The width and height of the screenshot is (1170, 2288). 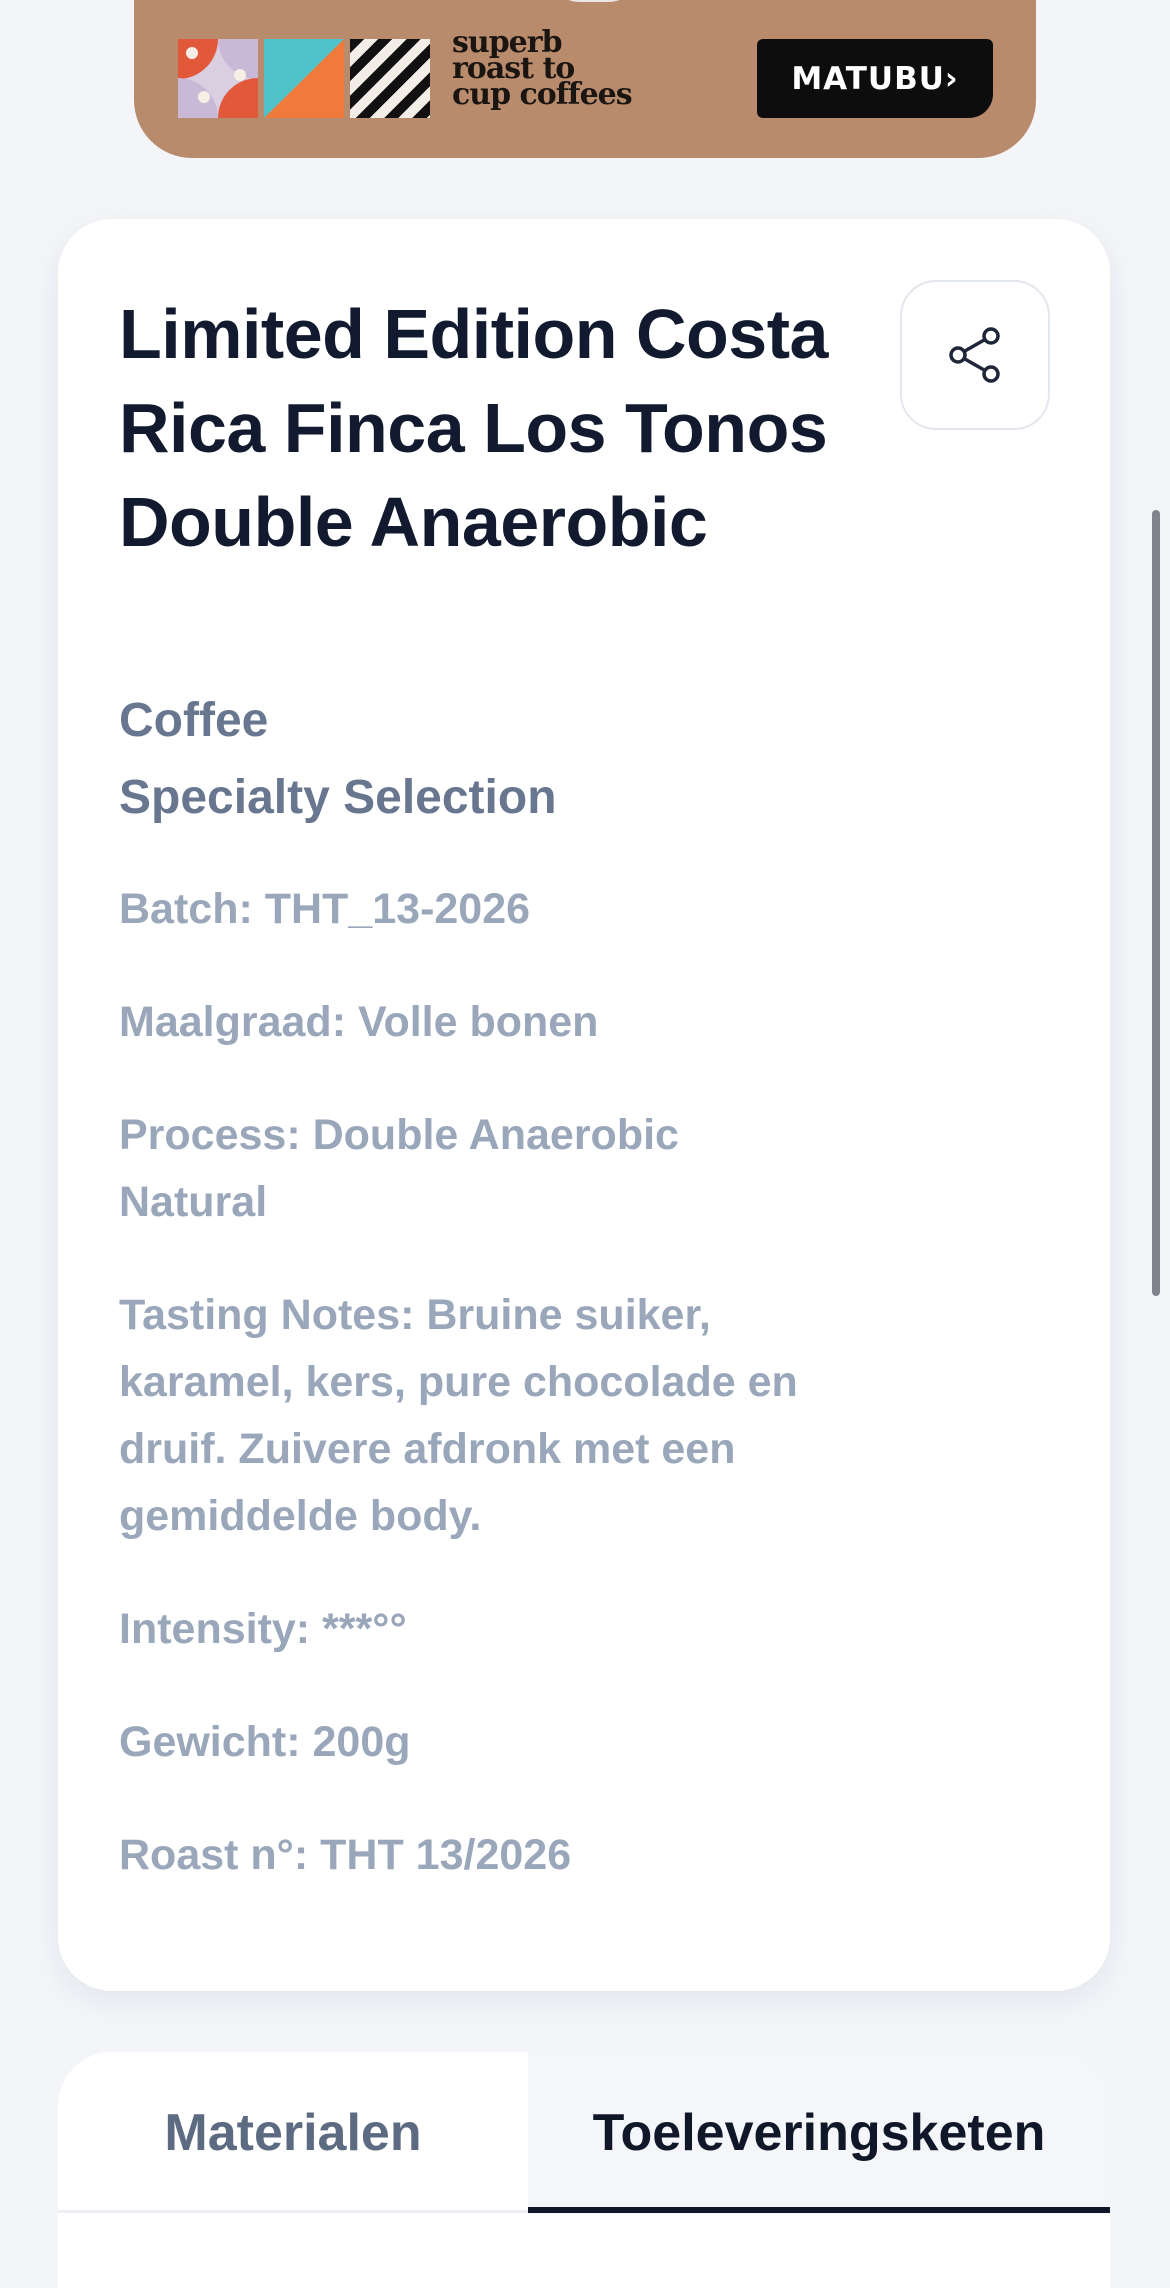 What do you see at coordinates (338, 797) in the screenshot?
I see `product-subcategory: Specialty Selection` at bounding box center [338, 797].